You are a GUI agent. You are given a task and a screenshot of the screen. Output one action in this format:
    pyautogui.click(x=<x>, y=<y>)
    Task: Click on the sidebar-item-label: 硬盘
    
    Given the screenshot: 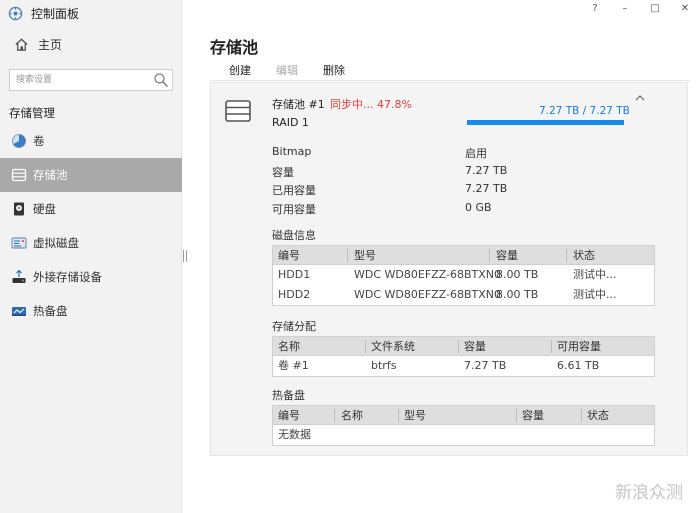 What is the action you would take?
    pyautogui.click(x=44, y=209)
    